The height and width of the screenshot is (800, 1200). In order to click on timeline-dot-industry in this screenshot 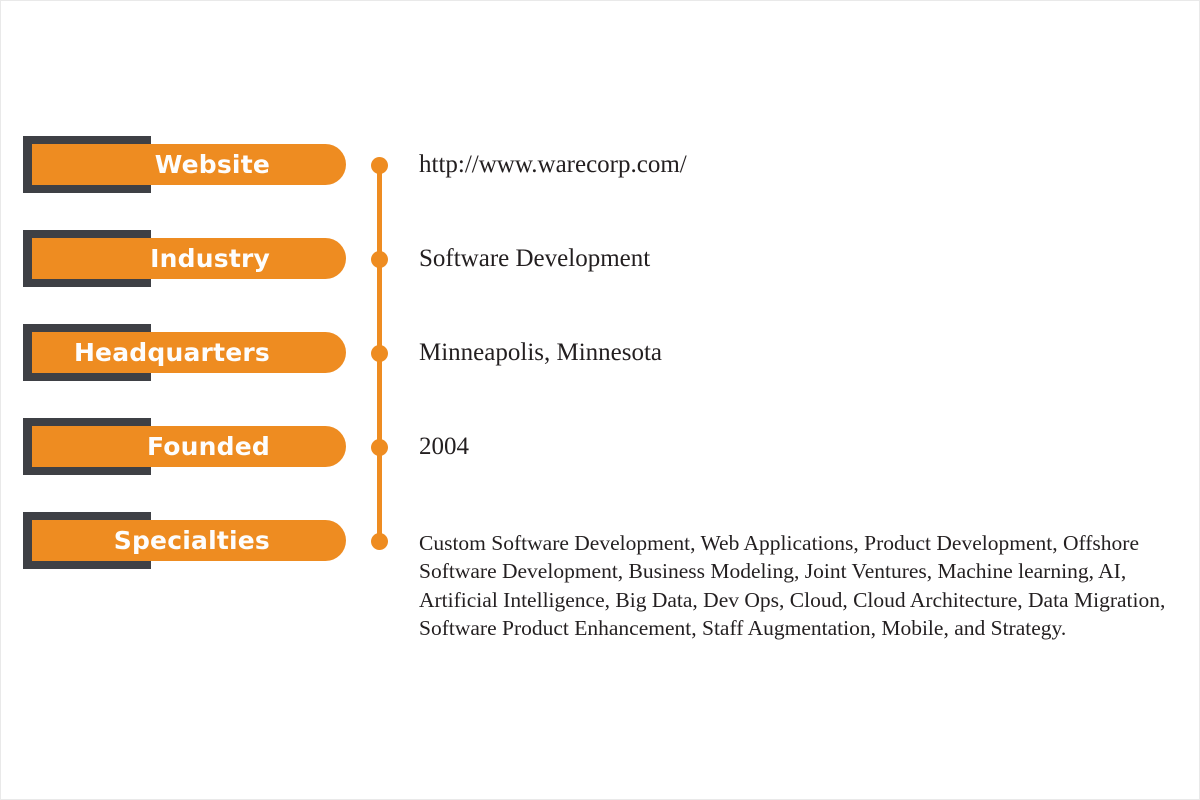, I will do `click(379, 259)`.